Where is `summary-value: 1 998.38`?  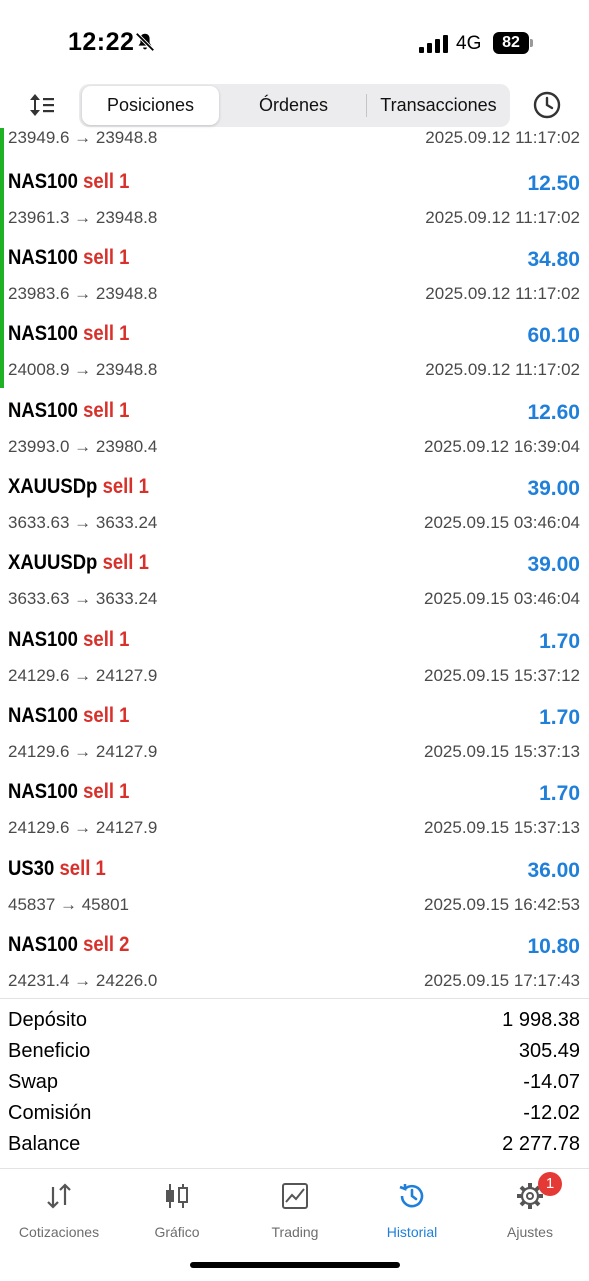
summary-value: 1 998.38 is located at coordinates (541, 1020).